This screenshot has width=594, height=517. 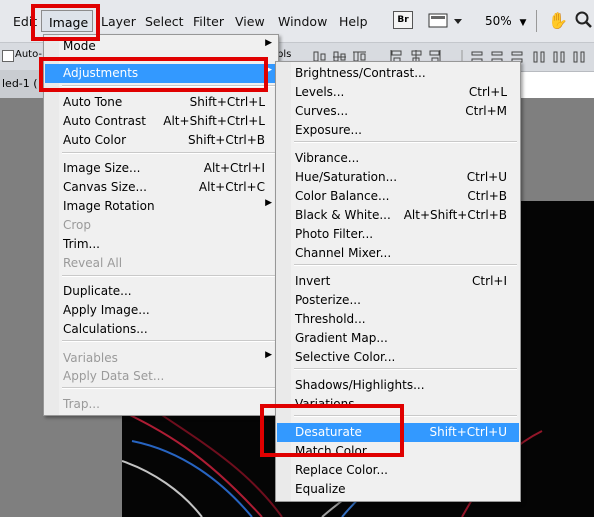 What do you see at coordinates (161, 358) in the screenshot?
I see `image-menu-item-variables: Variables ▶` at bounding box center [161, 358].